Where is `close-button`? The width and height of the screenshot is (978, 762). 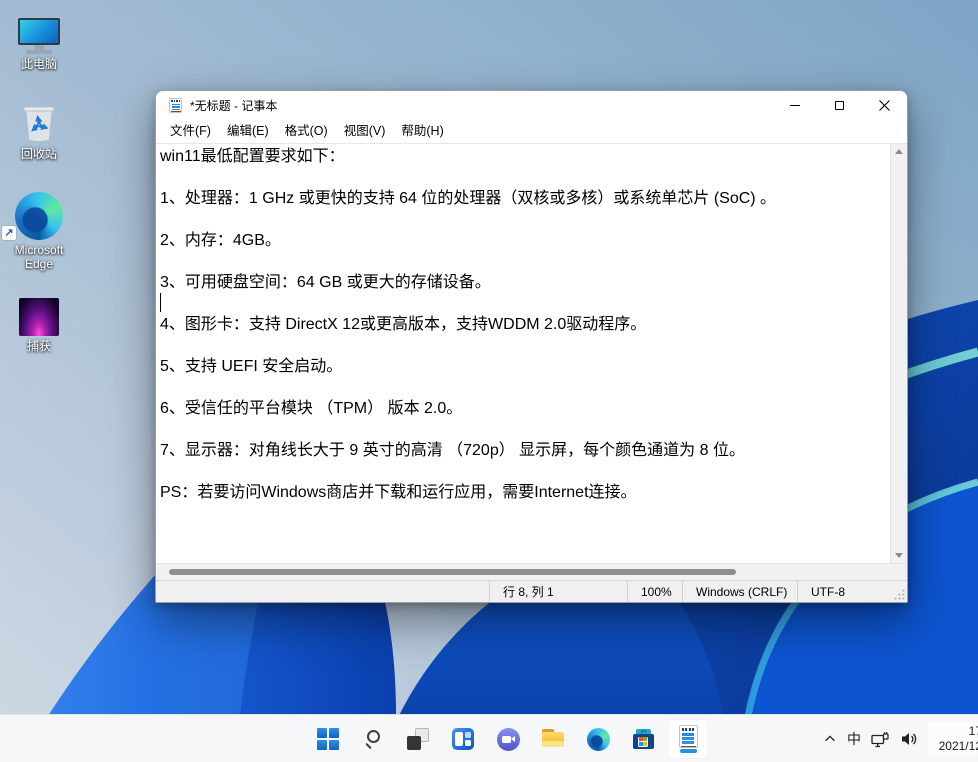 close-button is located at coordinates (884, 105).